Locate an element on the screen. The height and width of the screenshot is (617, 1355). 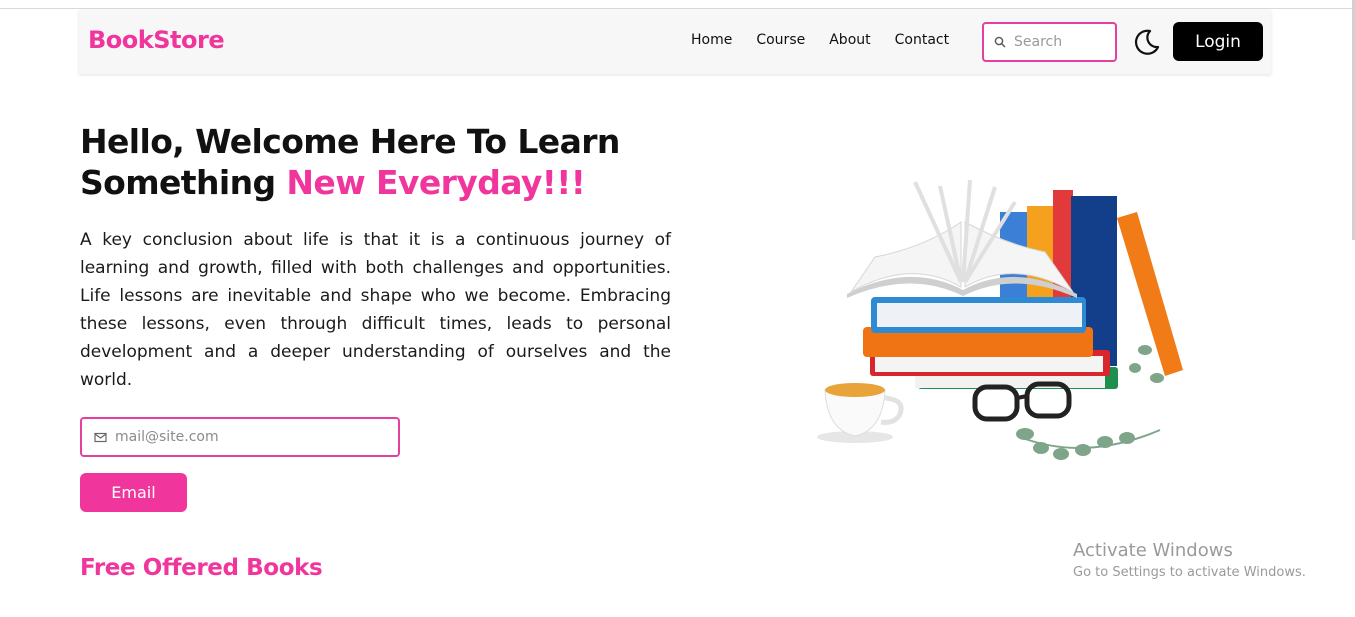
search-box is located at coordinates (1049, 42).